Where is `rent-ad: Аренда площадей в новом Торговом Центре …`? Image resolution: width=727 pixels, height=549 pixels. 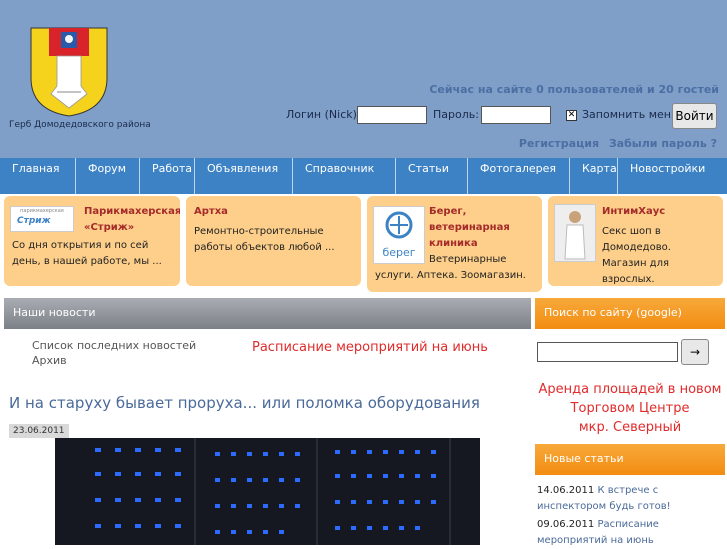 rent-ad: Аренда площадей в новом Торговом Центре … is located at coordinates (630, 408).